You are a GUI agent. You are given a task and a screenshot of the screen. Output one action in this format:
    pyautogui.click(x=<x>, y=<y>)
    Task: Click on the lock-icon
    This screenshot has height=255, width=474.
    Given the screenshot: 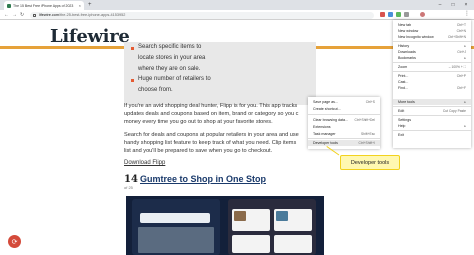 What is the action you would take?
    pyautogui.click(x=34, y=15)
    